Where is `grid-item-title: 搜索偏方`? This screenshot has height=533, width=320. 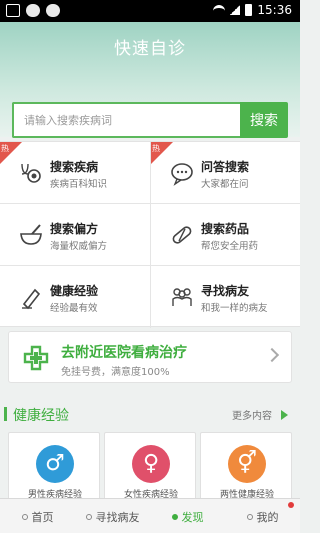
grid-item-title: 搜索偏方 is located at coordinates (74, 229).